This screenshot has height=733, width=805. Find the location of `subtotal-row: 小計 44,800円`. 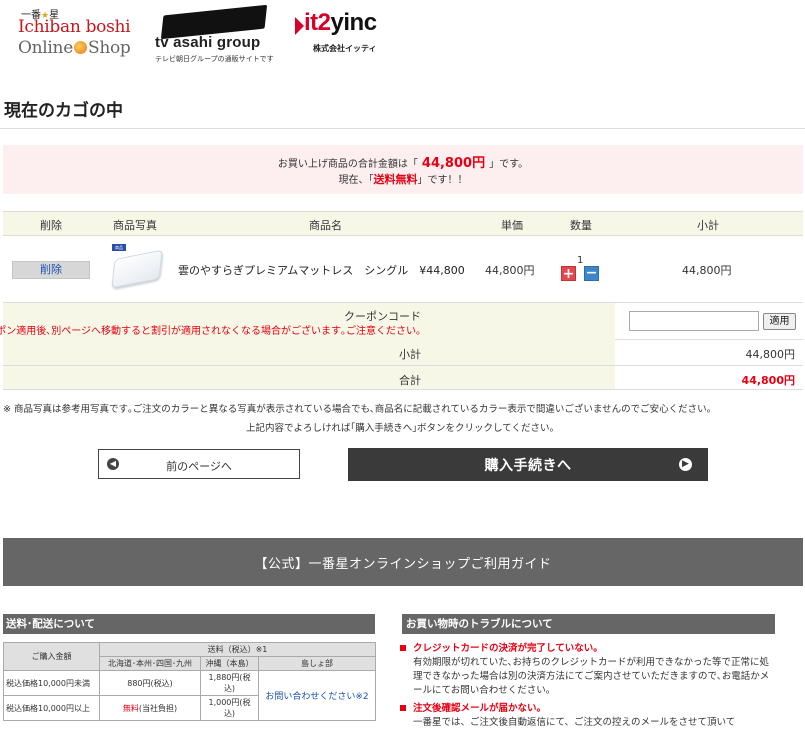

subtotal-row: 小計 44,800円 is located at coordinates (403, 353).